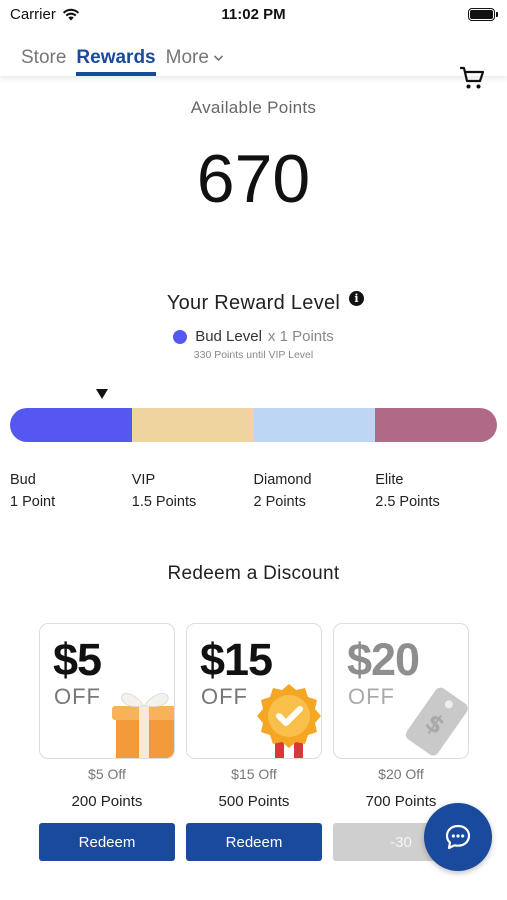  I want to click on battery-icon, so click(483, 14).